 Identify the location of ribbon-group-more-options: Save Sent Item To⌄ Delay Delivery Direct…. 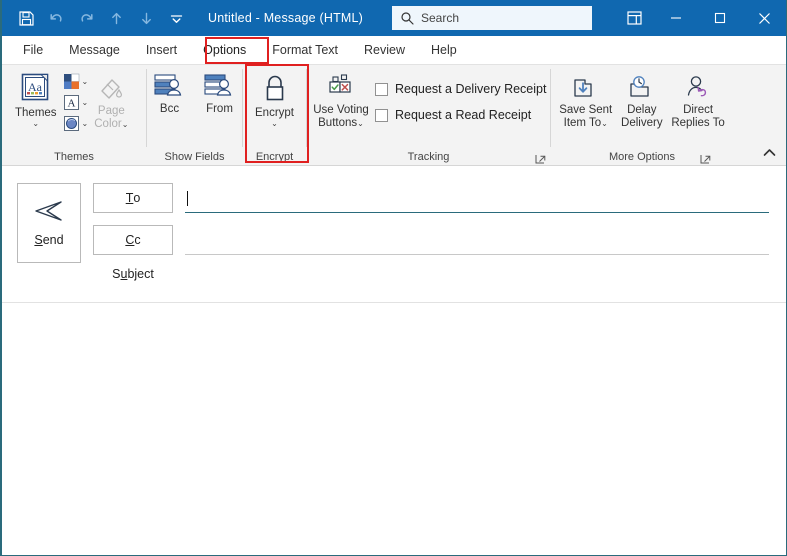
(642, 115).